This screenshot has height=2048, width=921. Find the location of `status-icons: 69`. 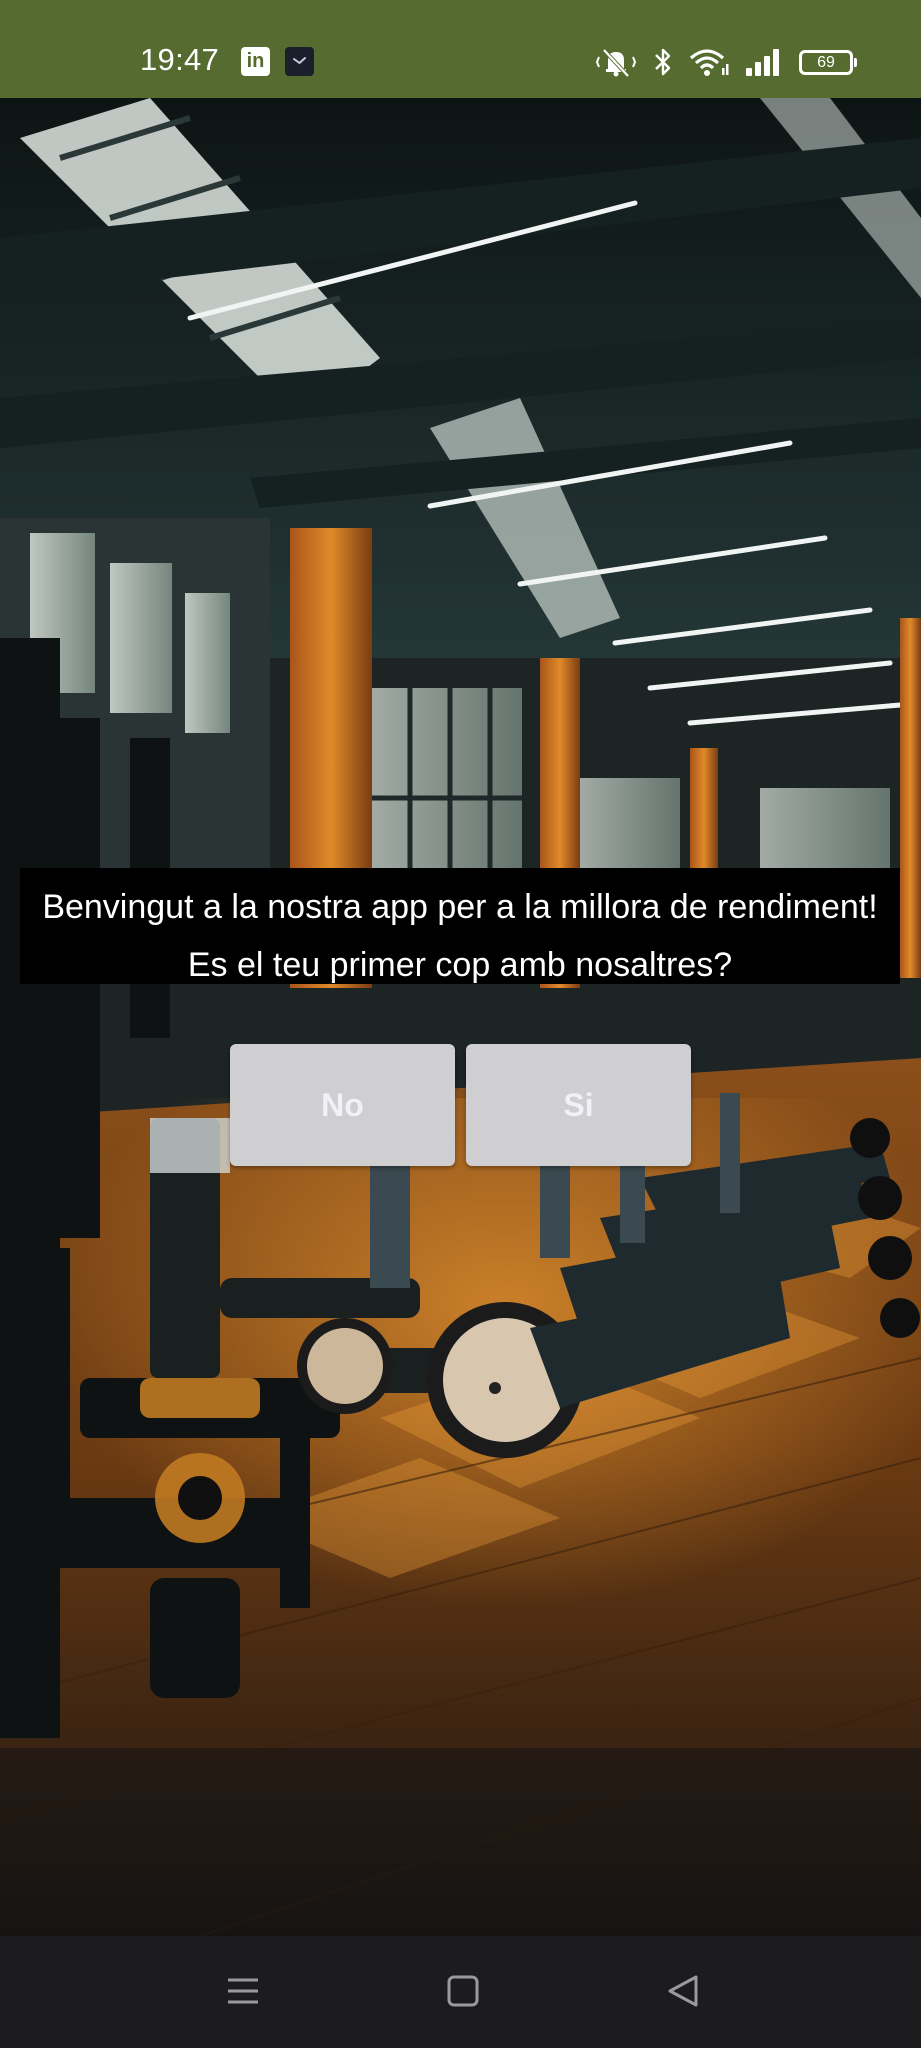

status-icons: 69 is located at coordinates (726, 62).